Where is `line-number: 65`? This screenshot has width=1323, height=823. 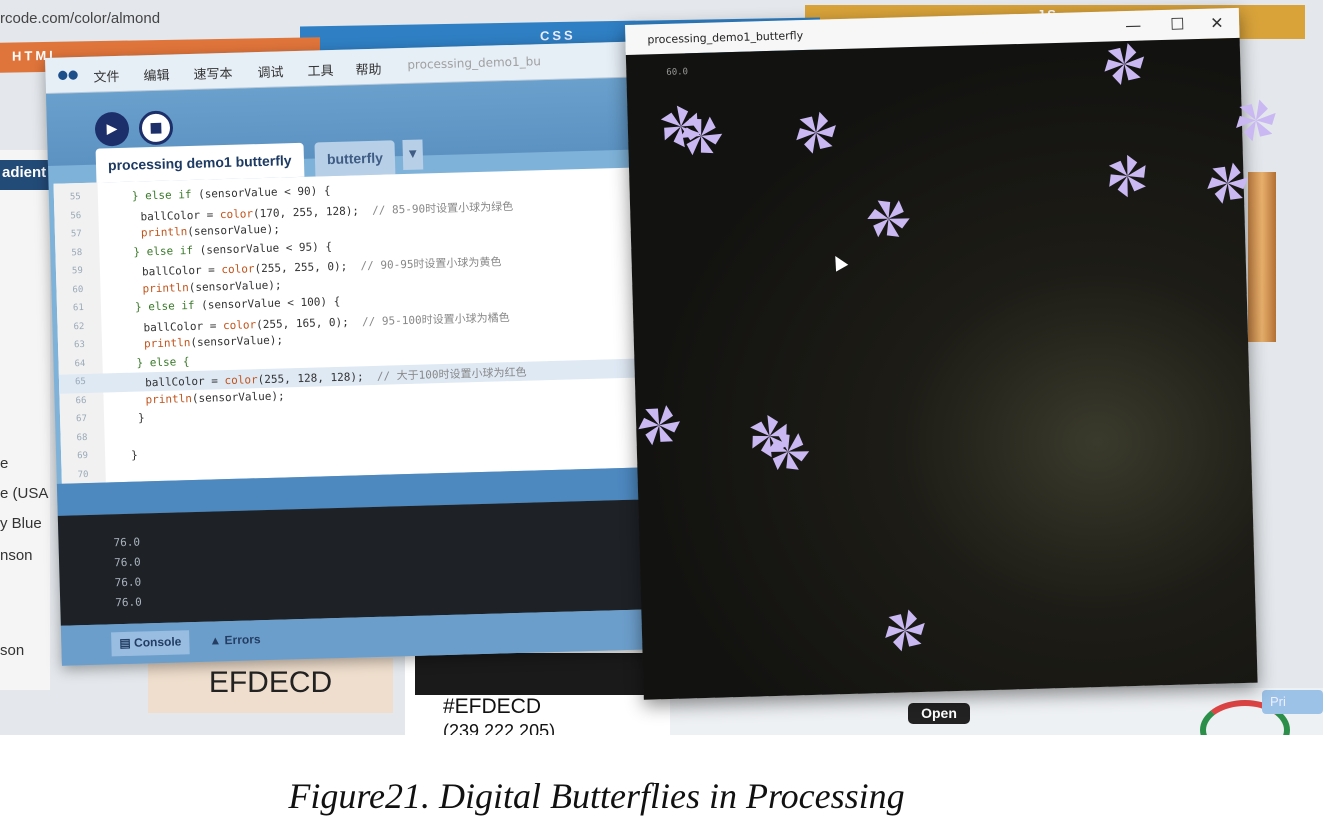
line-number: 65 is located at coordinates (80, 382).